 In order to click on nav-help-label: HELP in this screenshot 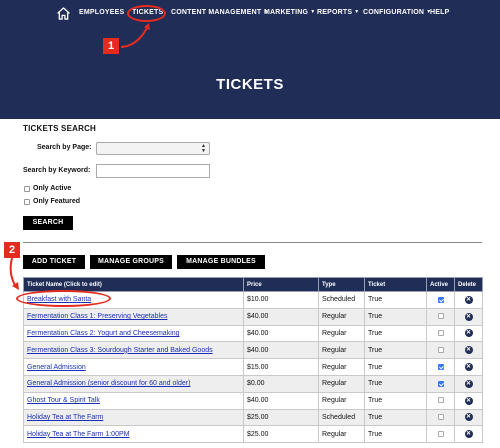, I will do `click(440, 12)`.